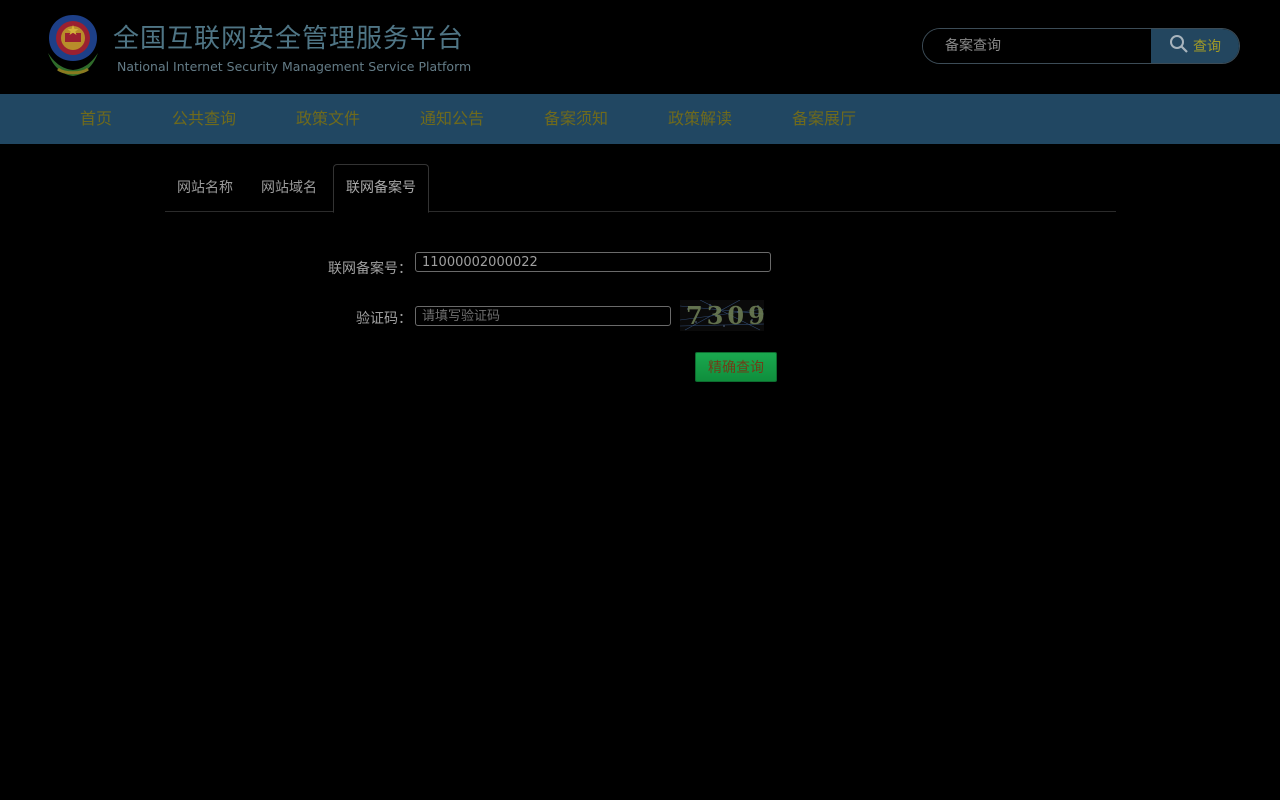 This screenshot has width=1280, height=800. I want to click on search-button: 查询, so click(1195, 46).